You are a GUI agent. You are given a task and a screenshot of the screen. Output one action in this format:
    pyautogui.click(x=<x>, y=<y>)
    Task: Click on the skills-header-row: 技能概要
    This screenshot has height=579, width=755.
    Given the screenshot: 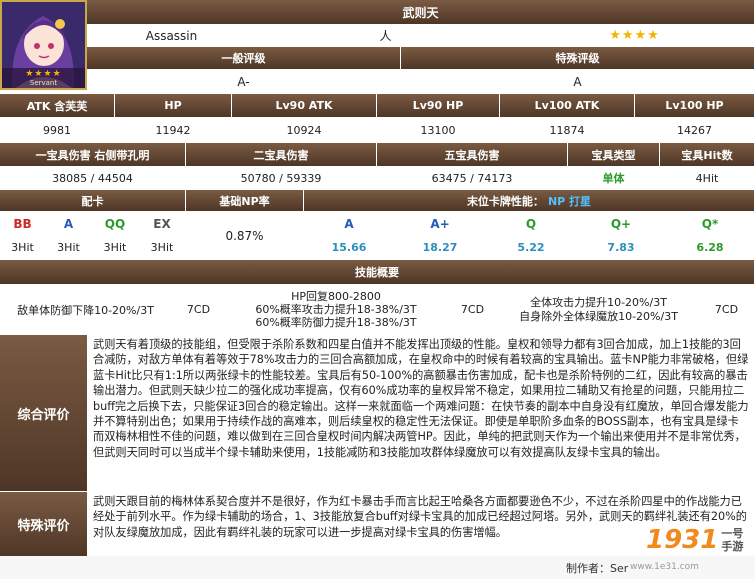 What is the action you would take?
    pyautogui.click(x=377, y=272)
    